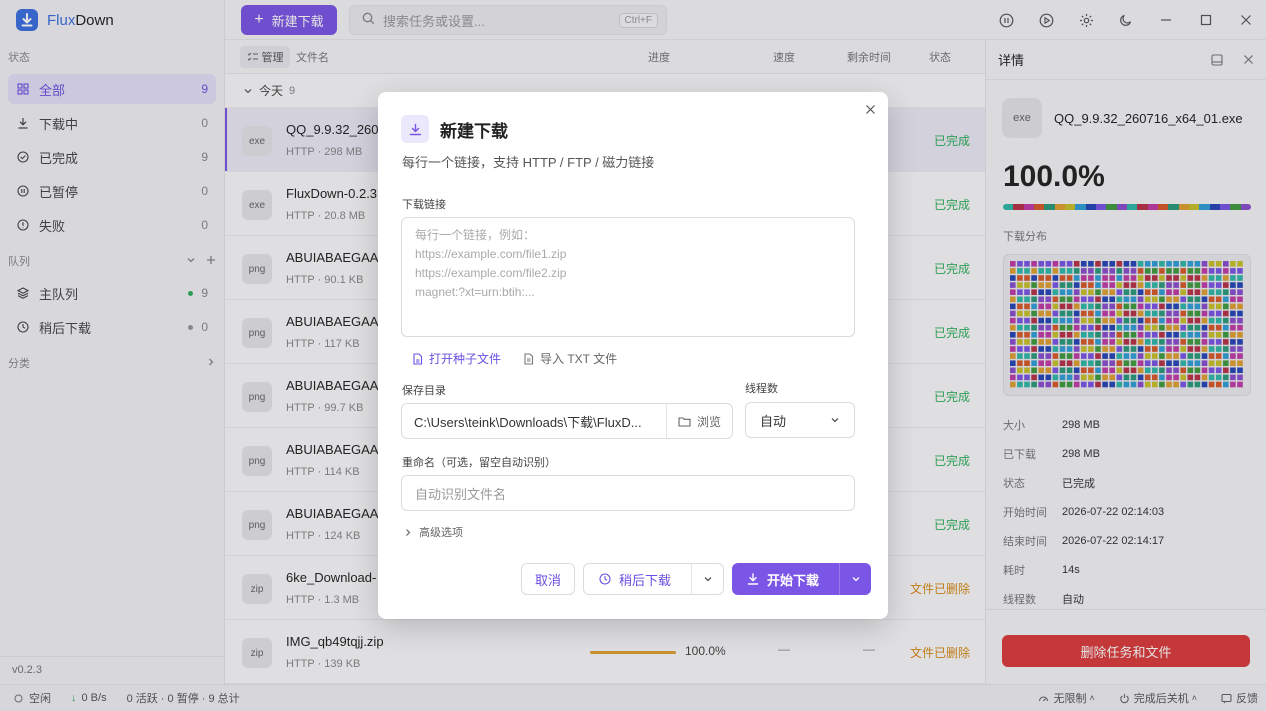 The width and height of the screenshot is (1266, 711). I want to click on advanced-options-toggle: 高级选项, so click(433, 532).